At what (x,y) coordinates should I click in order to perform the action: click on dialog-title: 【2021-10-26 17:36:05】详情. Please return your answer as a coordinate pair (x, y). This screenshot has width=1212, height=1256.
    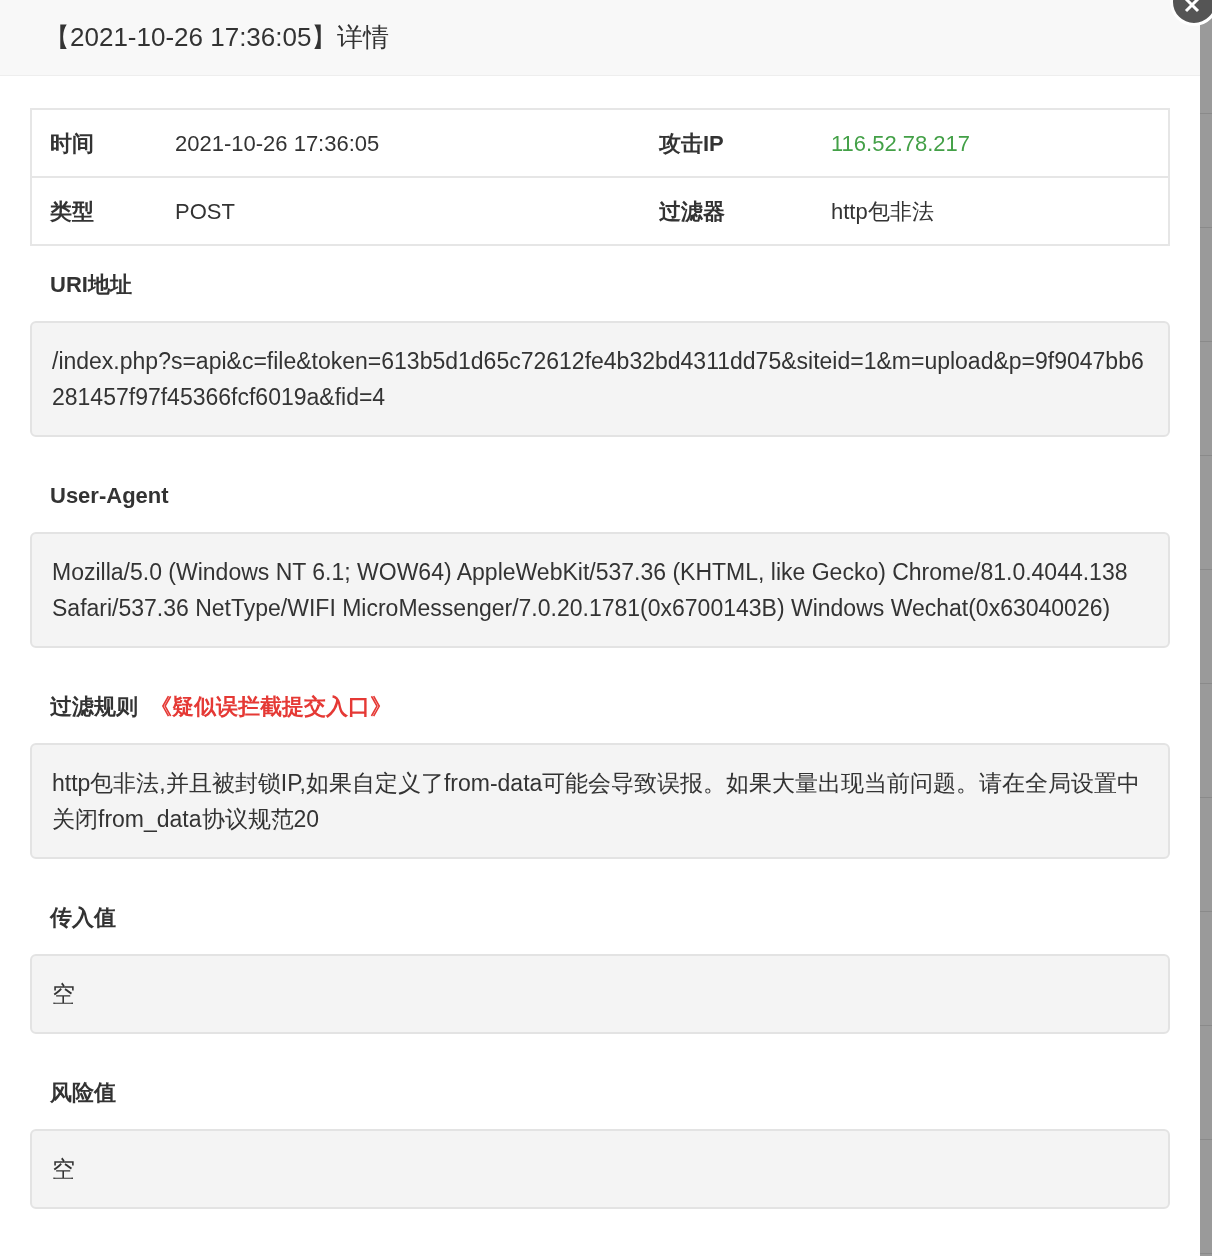
    Looking at the image, I should click on (217, 37).